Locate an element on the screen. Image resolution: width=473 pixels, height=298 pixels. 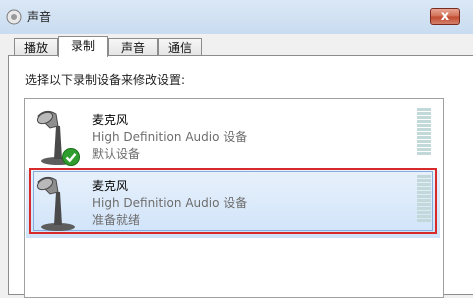
tab-communications: 通信 is located at coordinates (180, 47).